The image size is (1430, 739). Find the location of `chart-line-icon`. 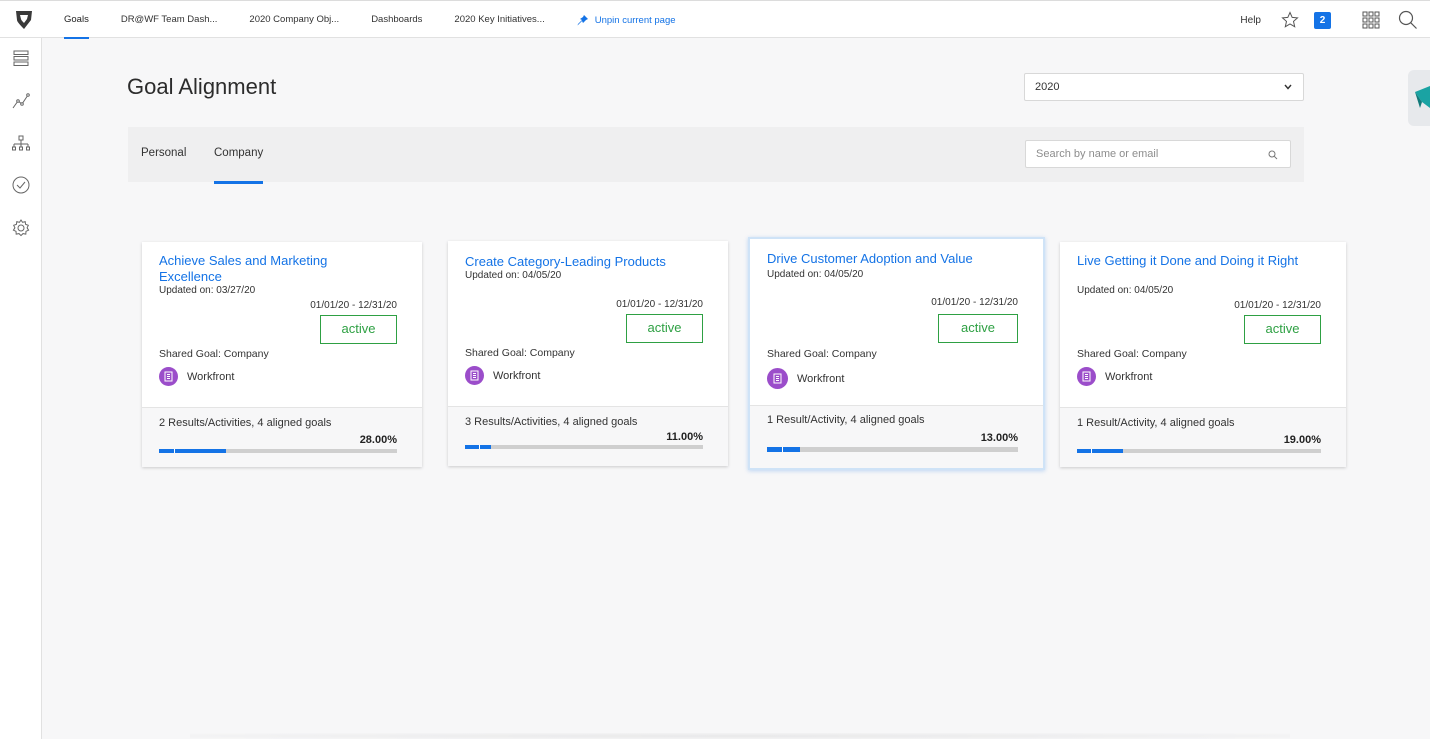

chart-line-icon is located at coordinates (21, 101).